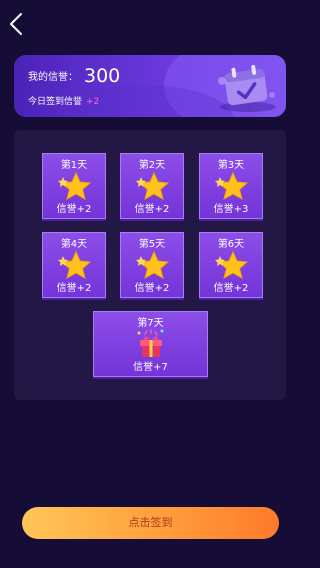  I want to click on today-checkin-label: 今日签到信誉, so click(55, 102).